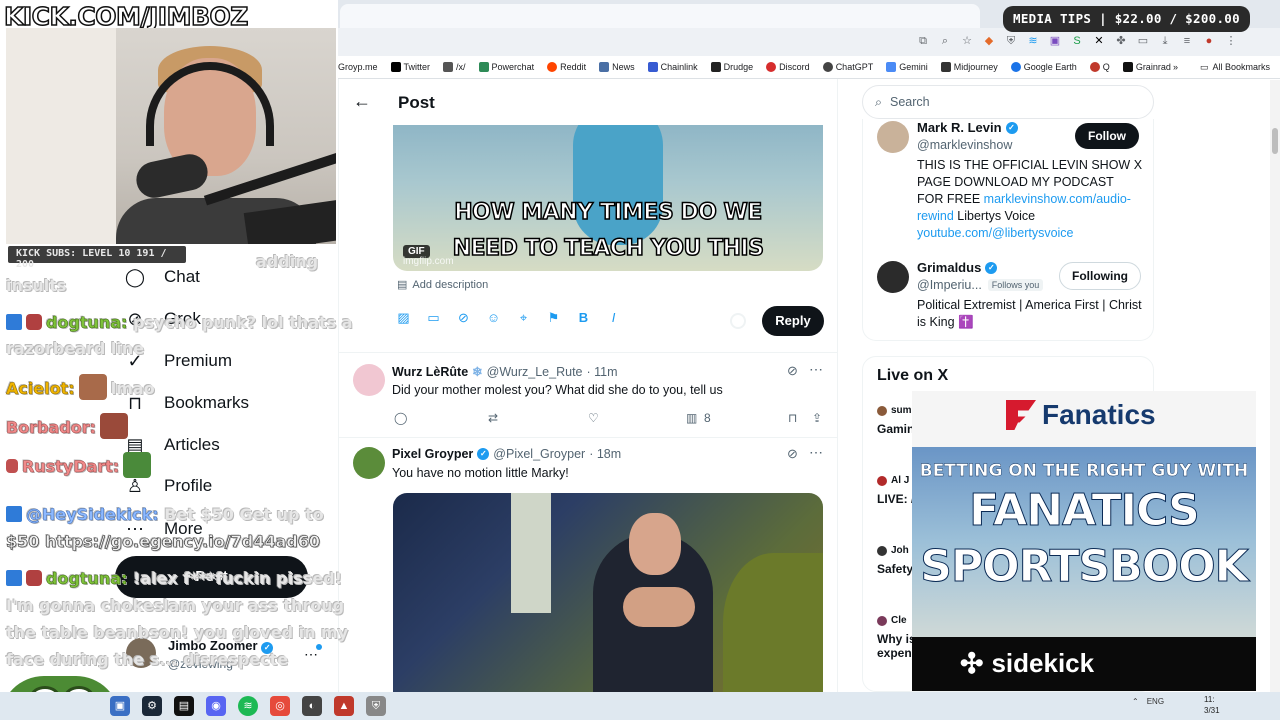 The height and width of the screenshot is (720, 1280). Describe the element at coordinates (945, 41) in the screenshot. I see `zoom-icon: ⌕` at that location.